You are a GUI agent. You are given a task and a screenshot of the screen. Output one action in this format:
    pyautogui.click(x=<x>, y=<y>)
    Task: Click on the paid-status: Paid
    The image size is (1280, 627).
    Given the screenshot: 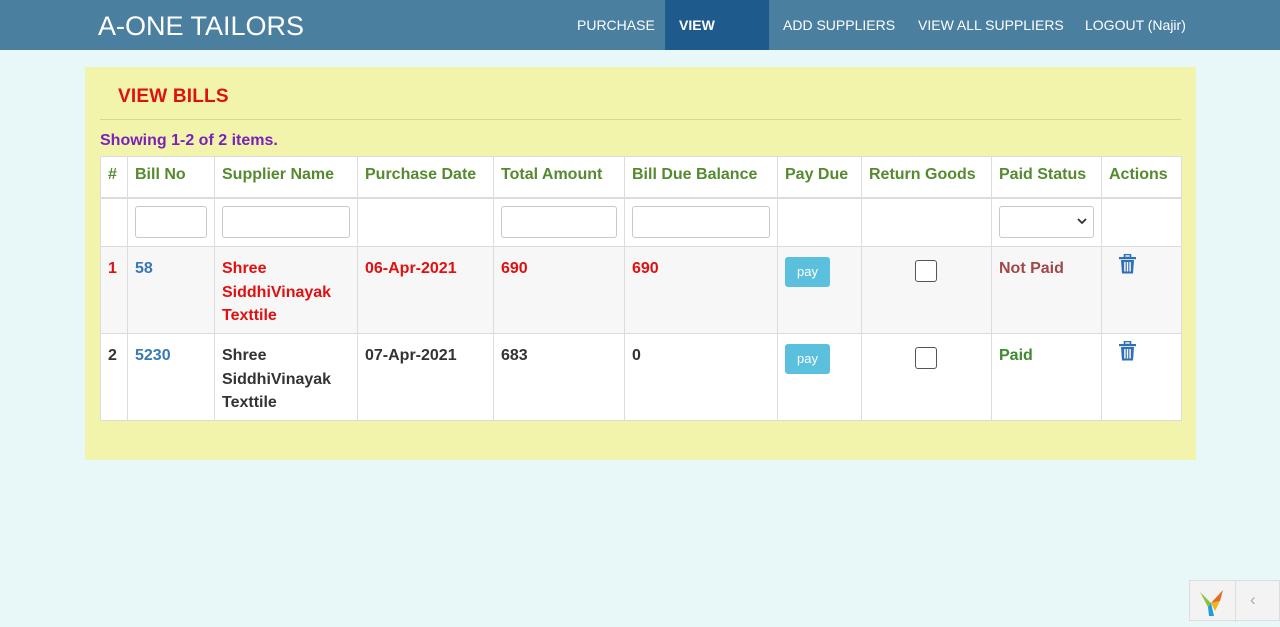 What is the action you would take?
    pyautogui.click(x=1046, y=377)
    